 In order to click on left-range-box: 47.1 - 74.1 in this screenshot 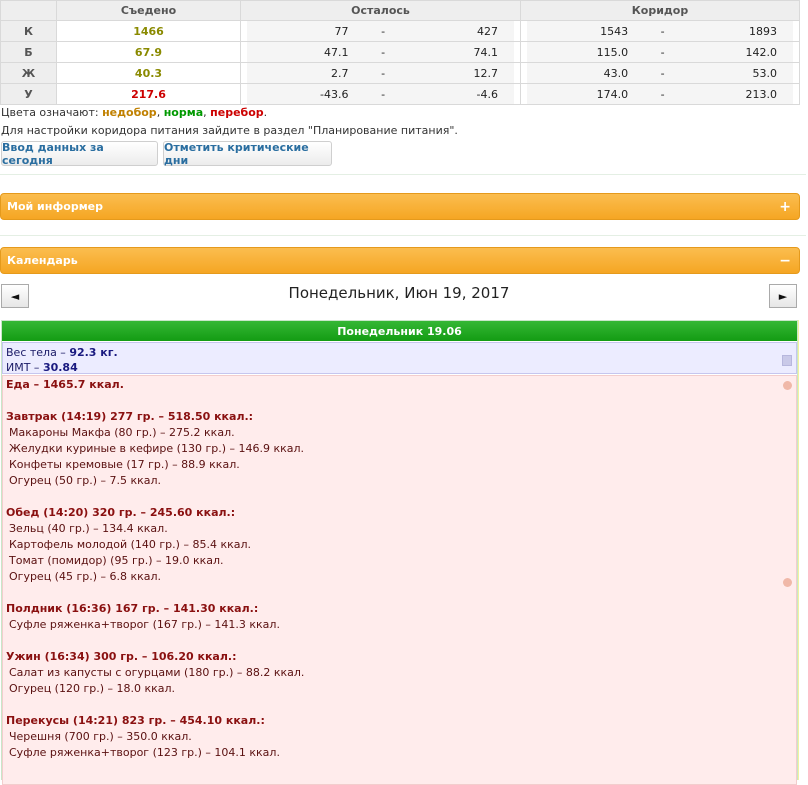, I will do `click(380, 52)`.